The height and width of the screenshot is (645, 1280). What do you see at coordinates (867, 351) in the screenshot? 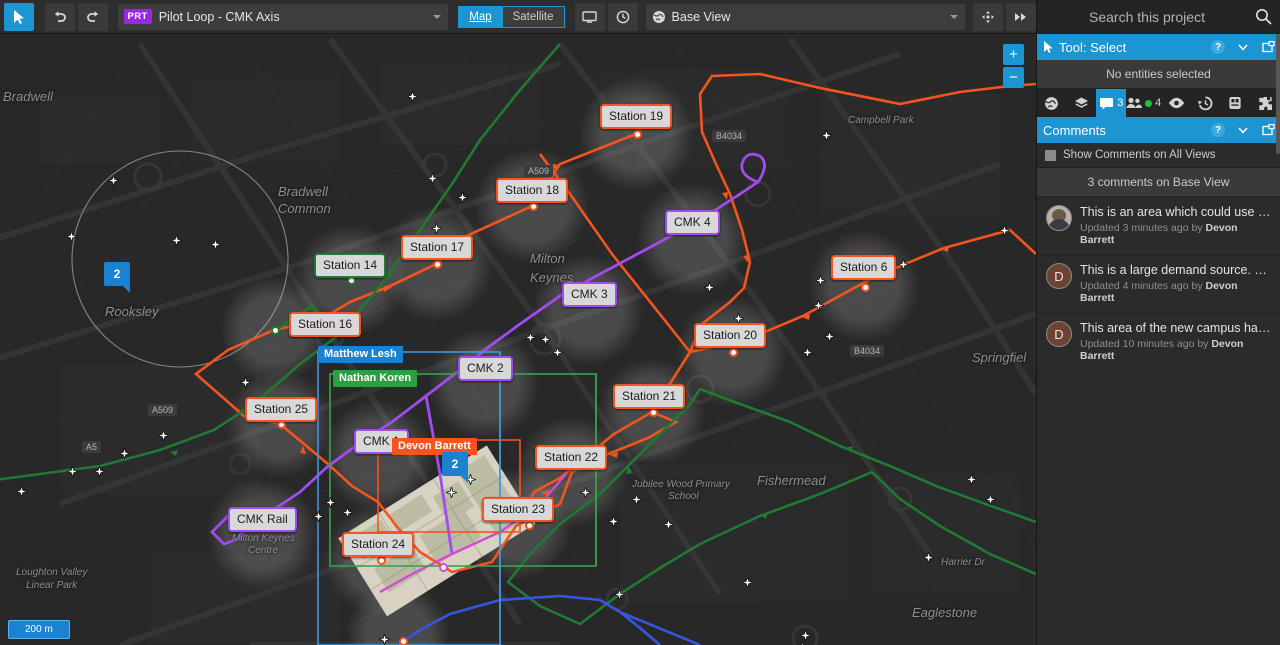
I see `road-shield: B4034` at bounding box center [867, 351].